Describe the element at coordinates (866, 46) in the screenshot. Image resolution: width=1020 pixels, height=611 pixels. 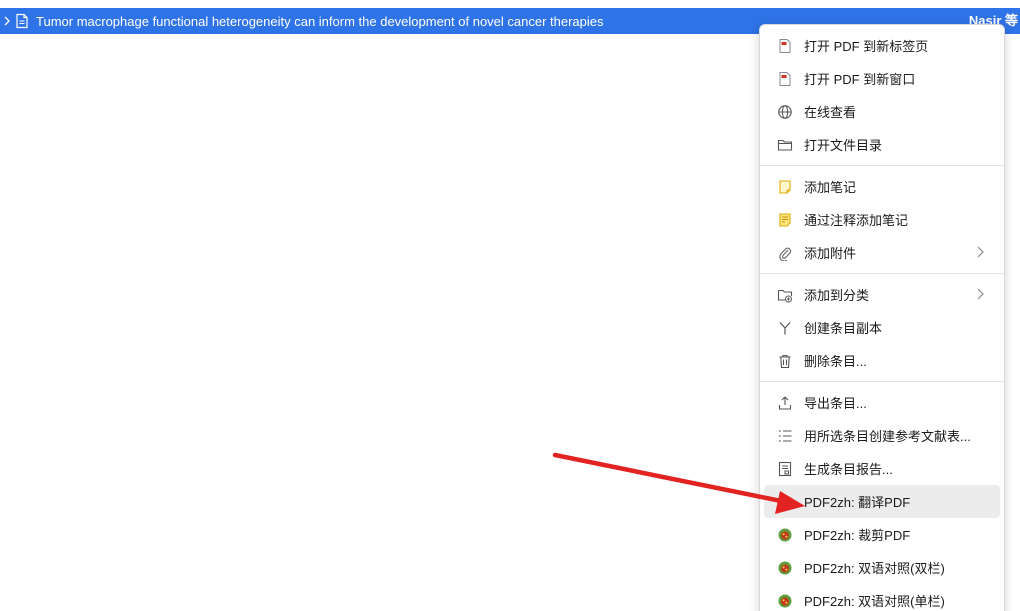
I see `menu-item-label: 打开 PDF 到新标签页` at that location.